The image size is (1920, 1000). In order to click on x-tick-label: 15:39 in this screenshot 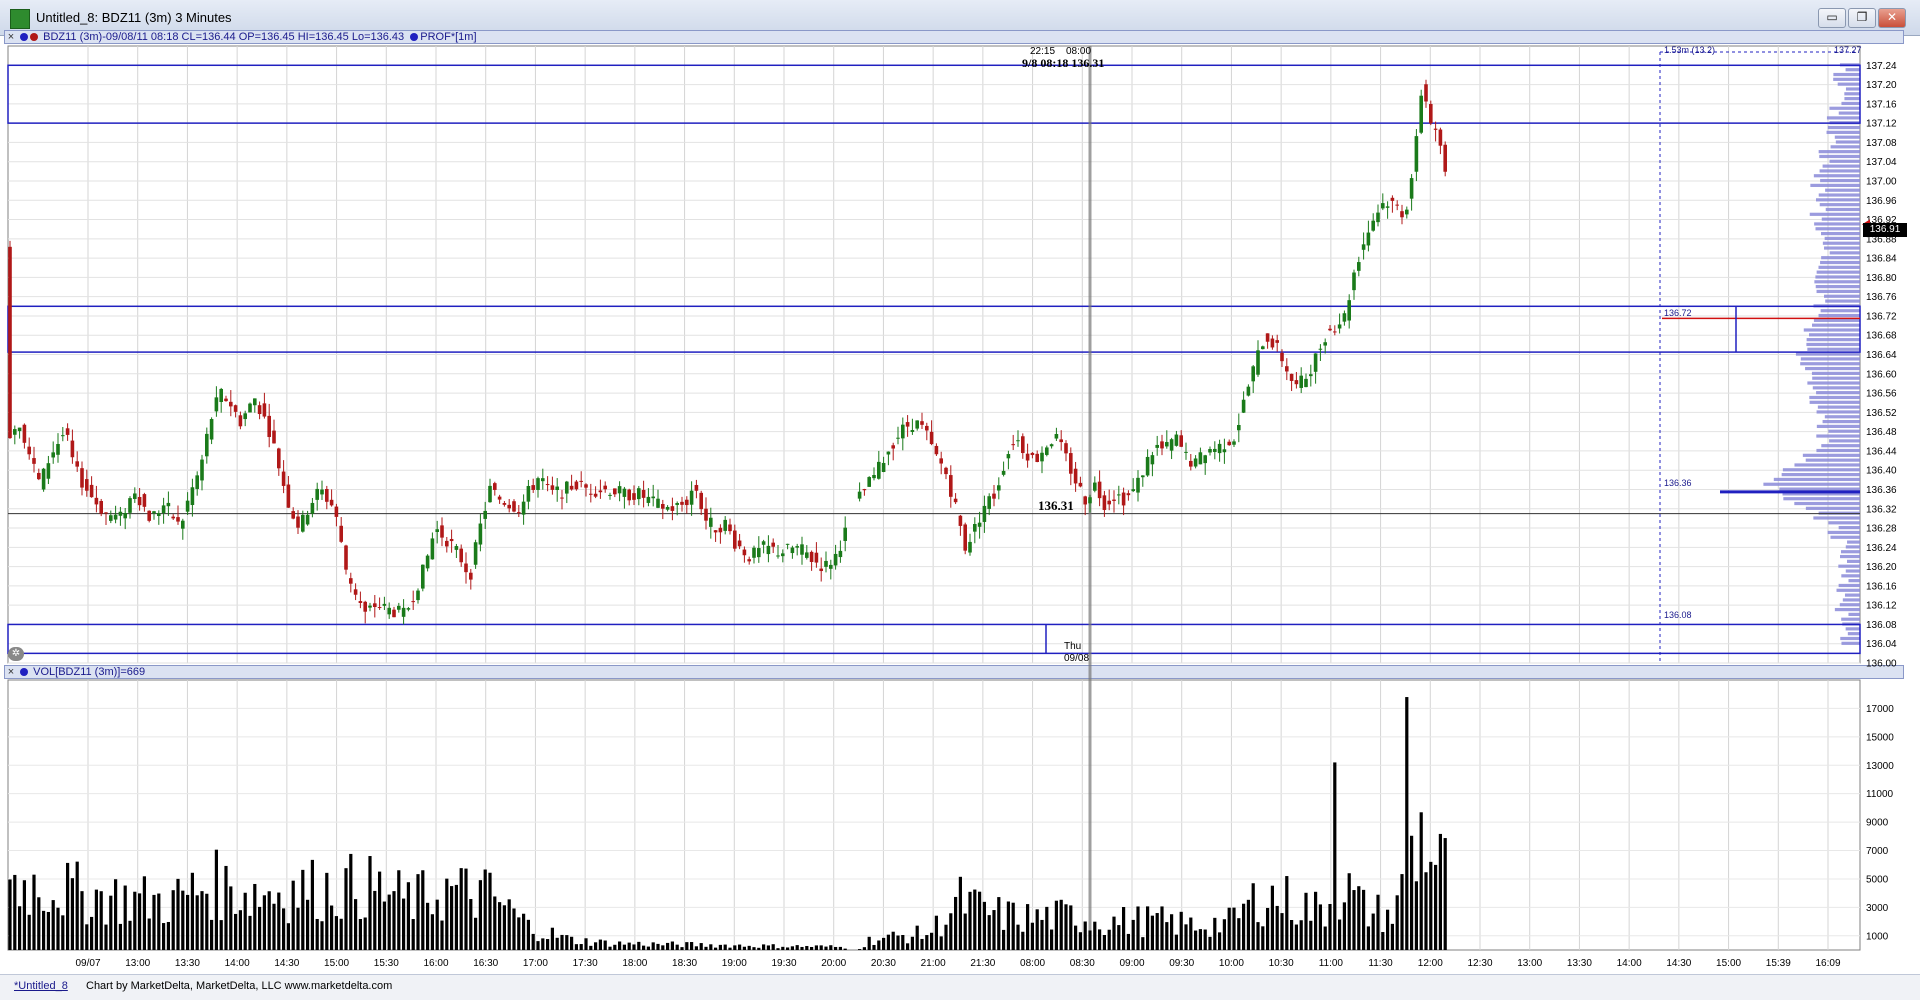, I will do `click(1778, 963)`.